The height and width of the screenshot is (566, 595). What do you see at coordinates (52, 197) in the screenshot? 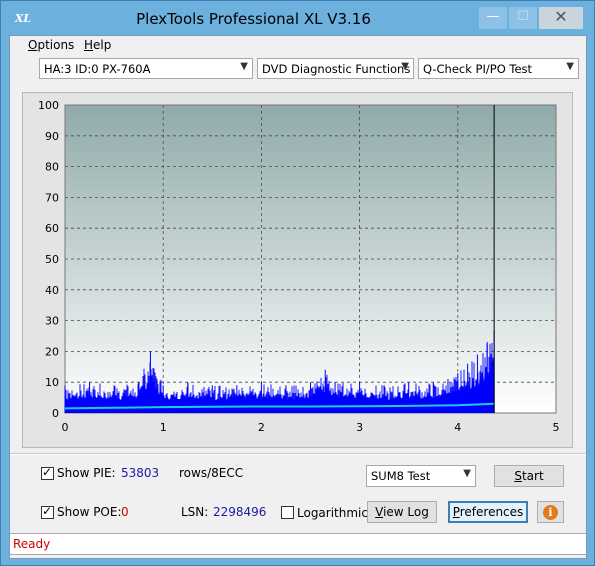
I see `y-tick-label: 70` at bounding box center [52, 197].